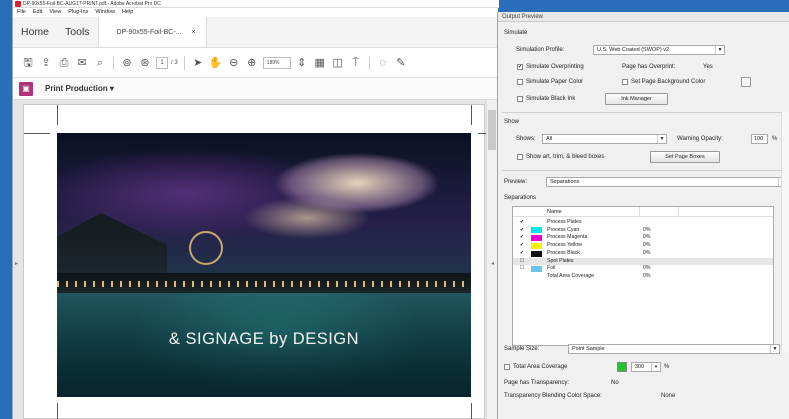 Image resolution: width=789 pixels, height=419 pixels. Describe the element at coordinates (55, 12) in the screenshot. I see `menu-view: View` at that location.